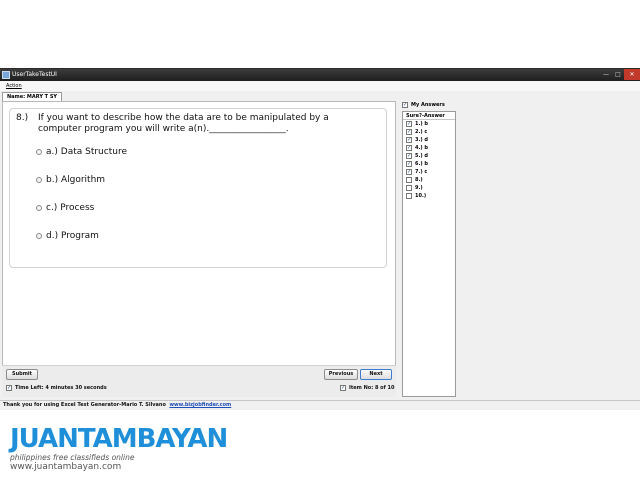 This screenshot has width=640, height=480. I want to click on answer-row: 10.), so click(429, 196).